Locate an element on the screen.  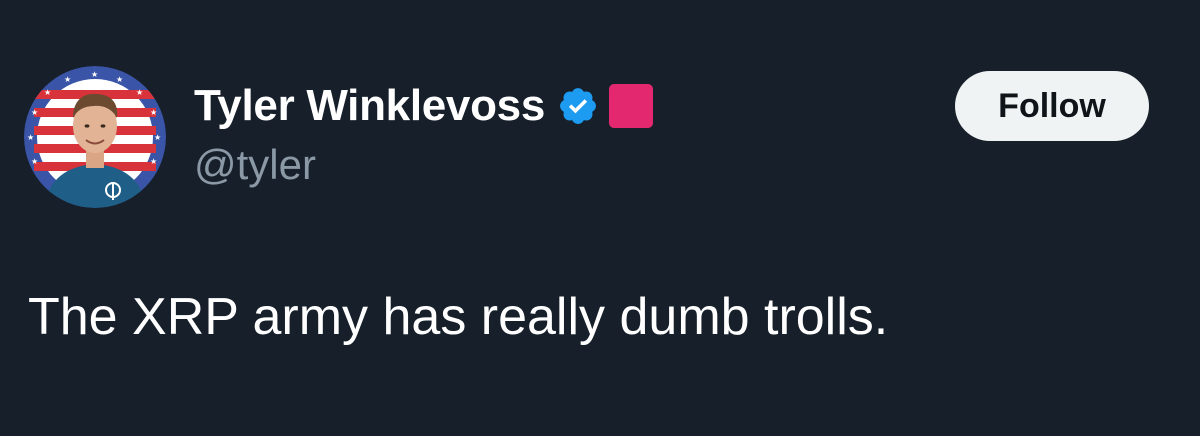
user-handle: @tyler is located at coordinates (255, 165).